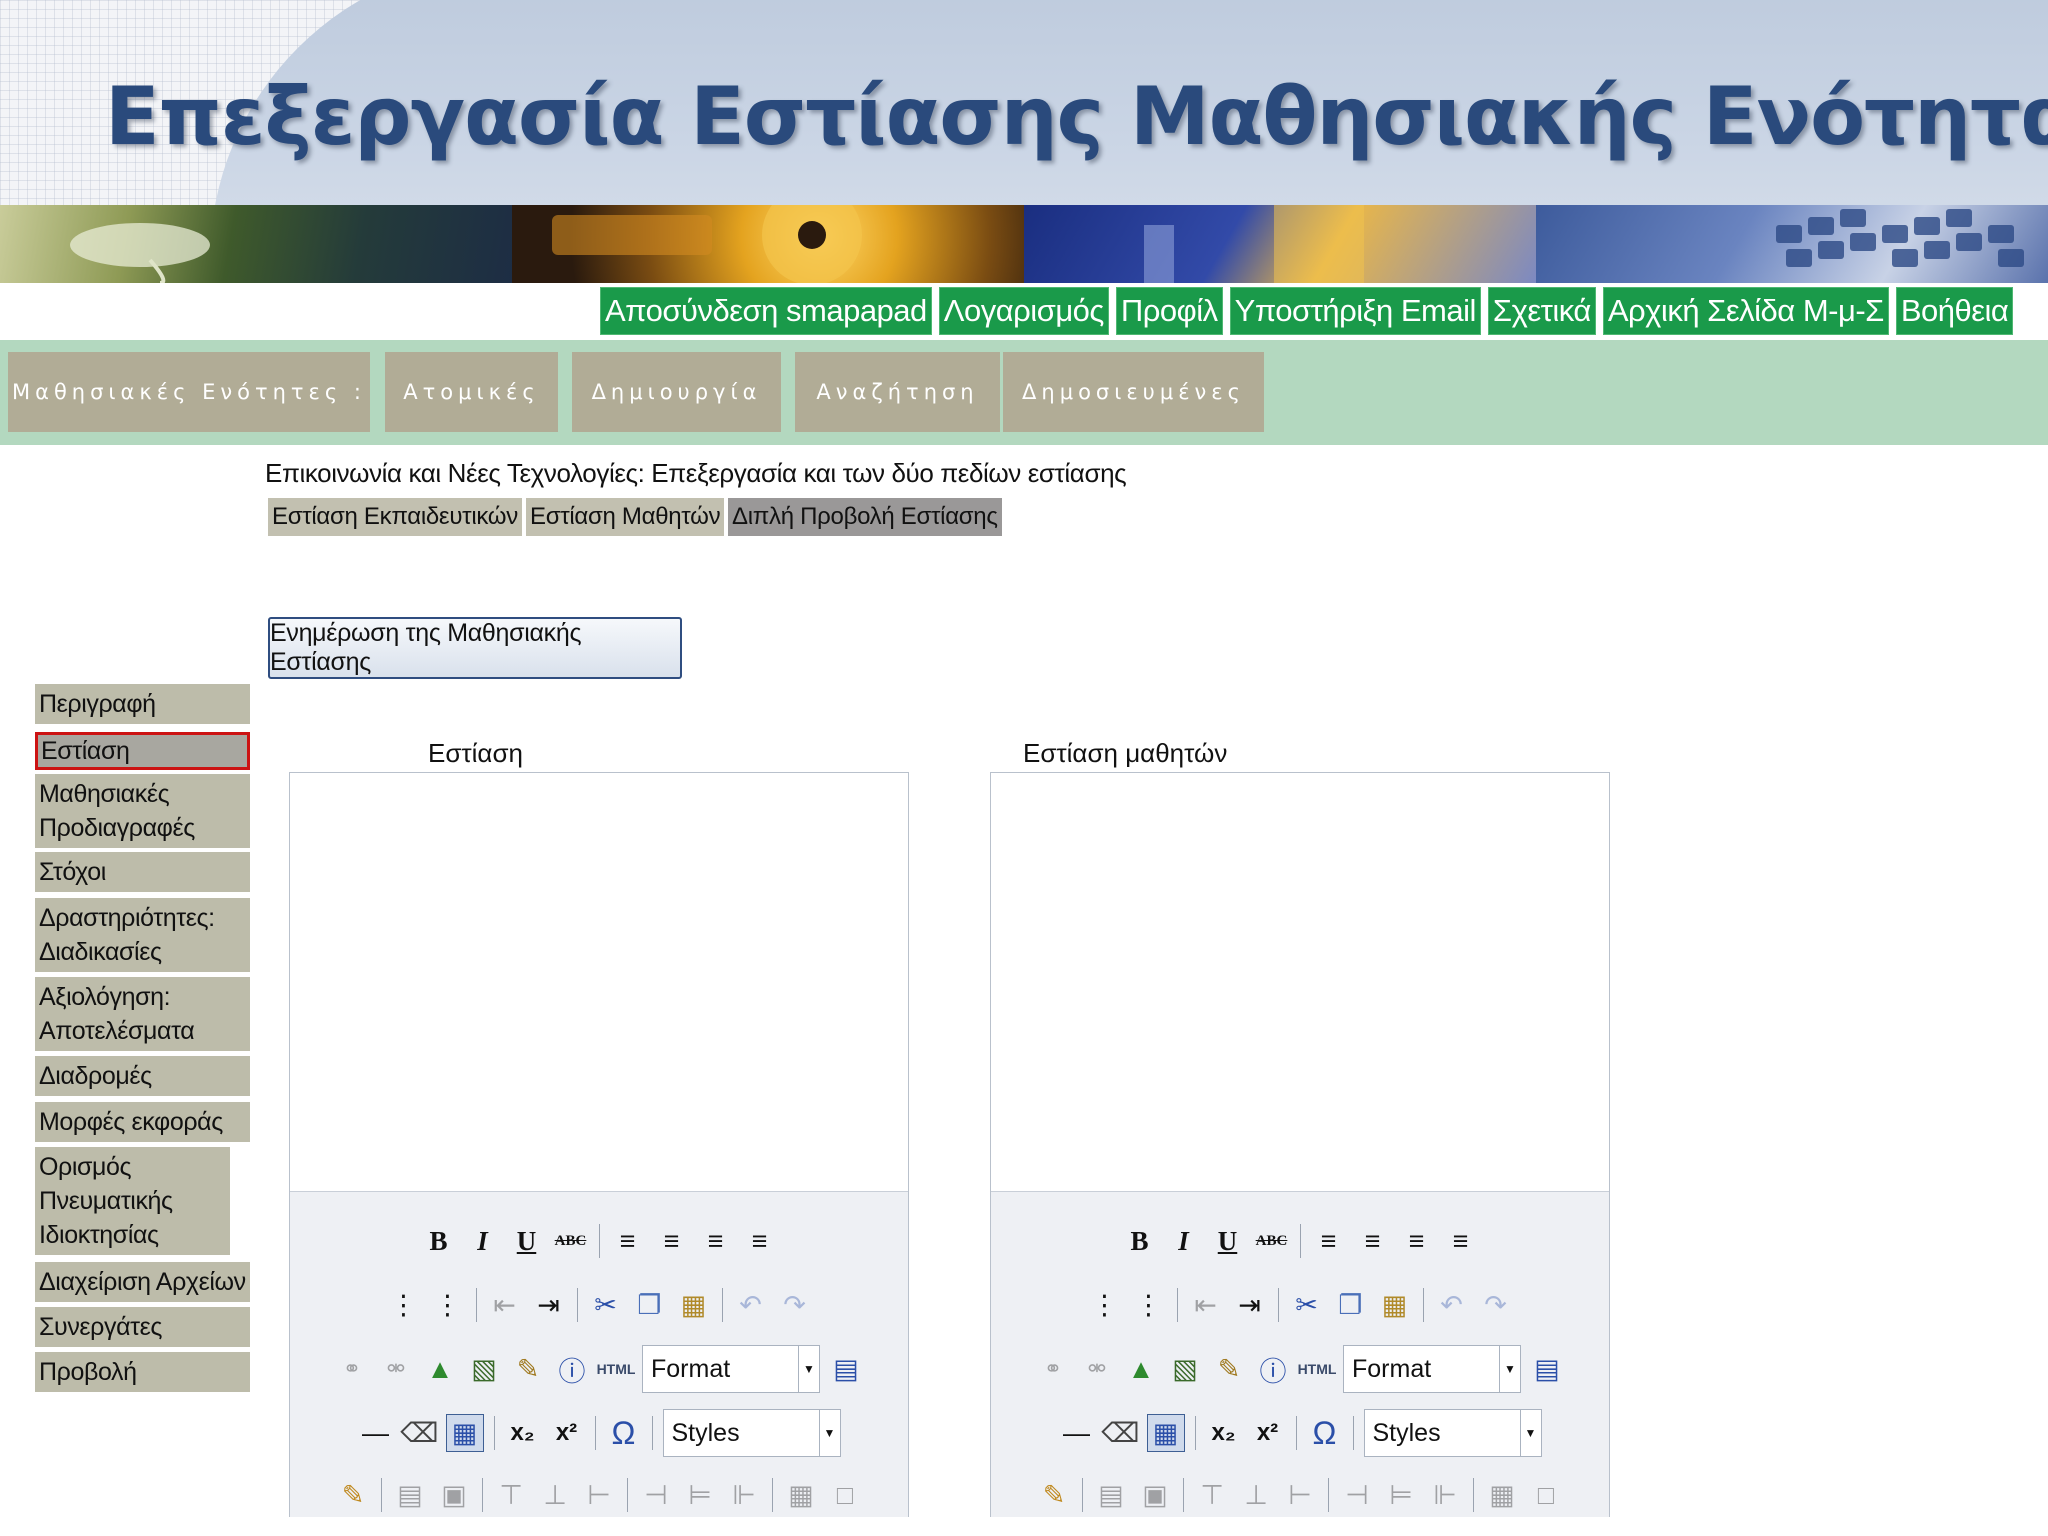  What do you see at coordinates (1184, 1241) in the screenshot?
I see `italic-button: I` at bounding box center [1184, 1241].